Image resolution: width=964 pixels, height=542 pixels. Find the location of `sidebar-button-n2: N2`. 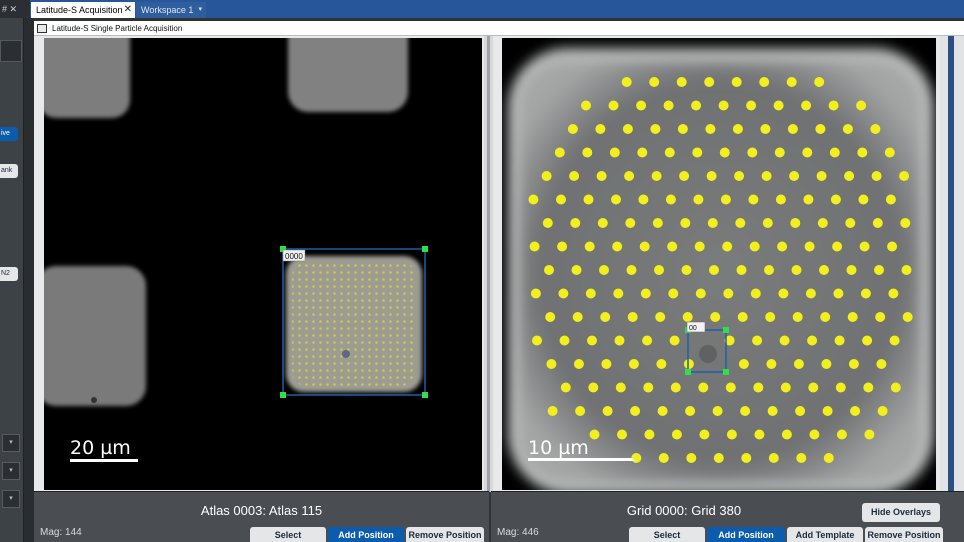

sidebar-button-n2: N2 is located at coordinates (9, 274).